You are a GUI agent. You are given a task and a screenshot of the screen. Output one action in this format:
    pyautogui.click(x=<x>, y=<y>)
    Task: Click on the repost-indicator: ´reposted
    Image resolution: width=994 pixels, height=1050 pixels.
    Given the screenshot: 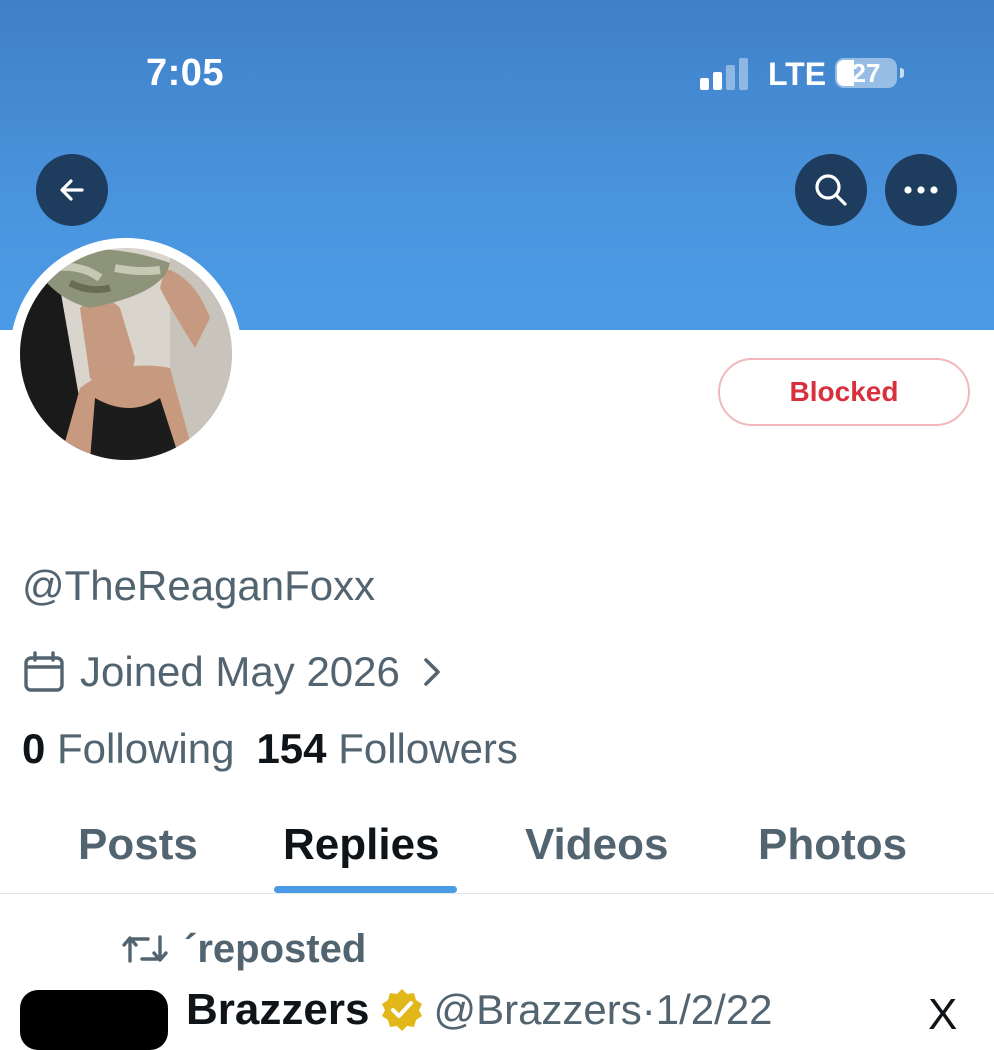 What is the action you would take?
    pyautogui.click(x=243, y=949)
    